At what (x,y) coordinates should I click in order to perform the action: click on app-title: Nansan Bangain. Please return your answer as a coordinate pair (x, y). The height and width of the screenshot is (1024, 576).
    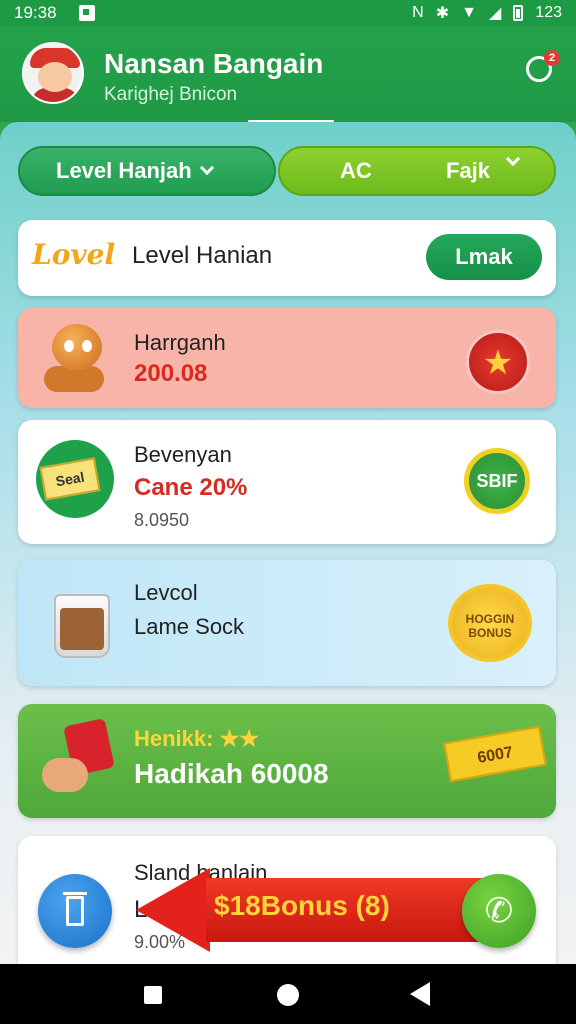
    Looking at the image, I should click on (214, 63).